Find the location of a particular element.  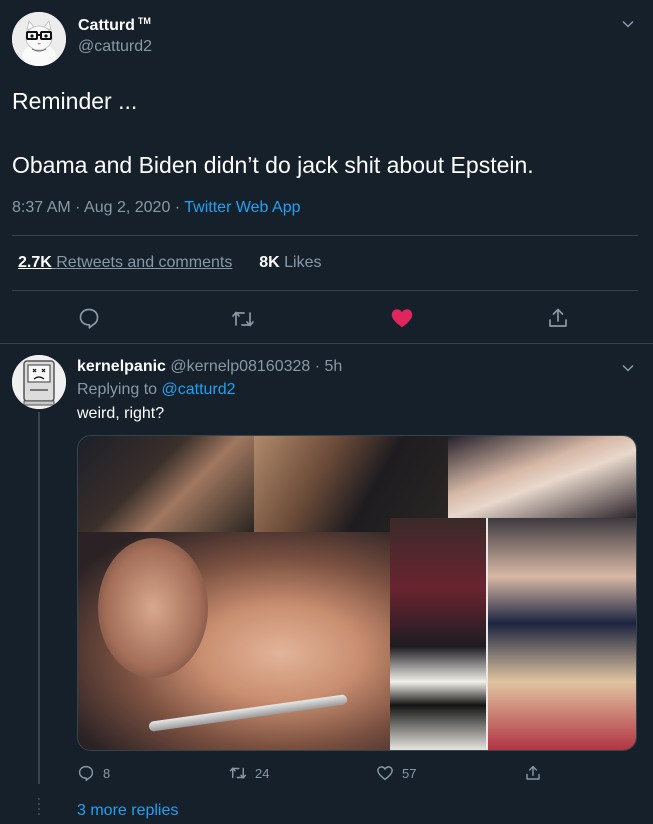

reply-header: kernelpanic @kernelp08160328 · 5h is located at coordinates (209, 367).